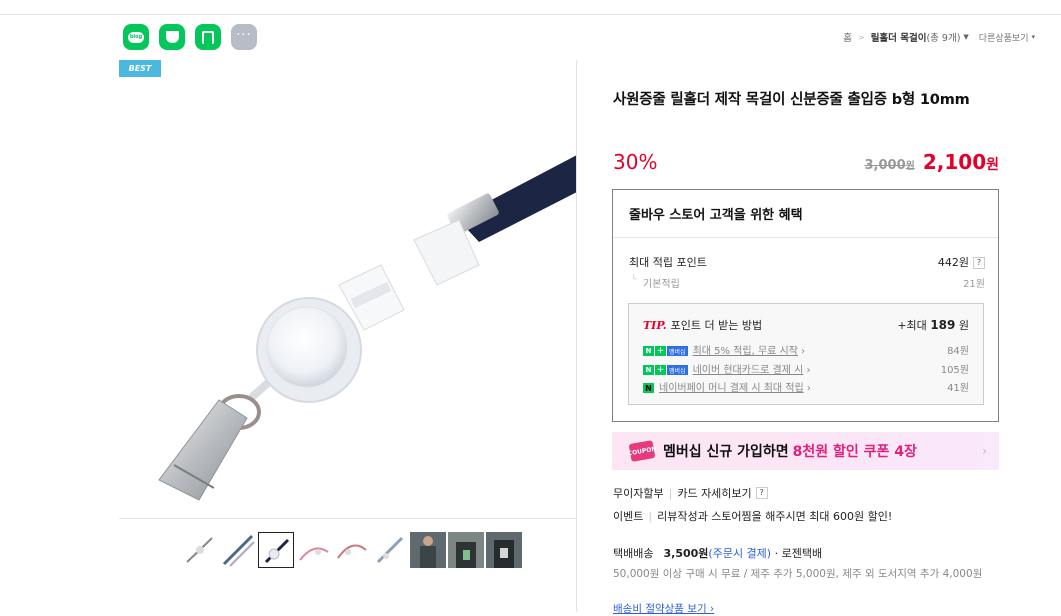  I want to click on basic-points-value: 21원, so click(974, 284).